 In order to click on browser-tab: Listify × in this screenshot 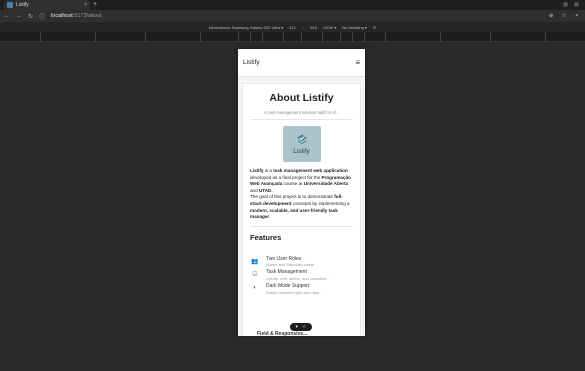, I will do `click(47, 5)`.